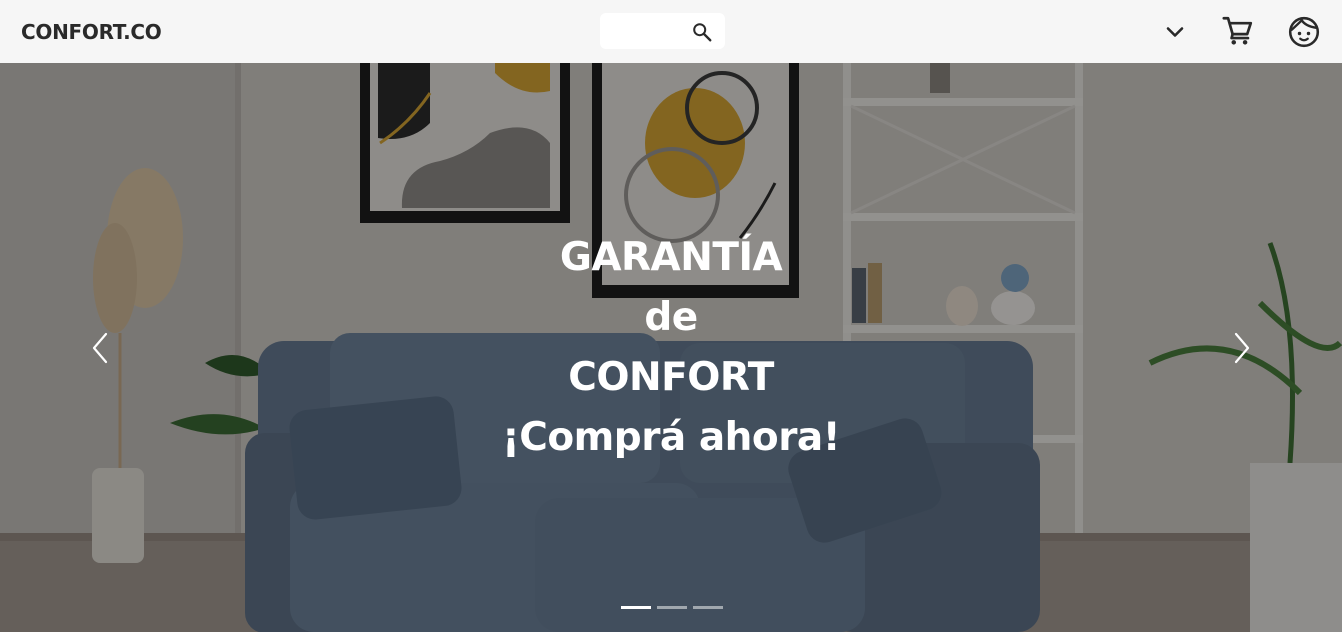  What do you see at coordinates (1175, 32) in the screenshot?
I see `chevron-down-icon` at bounding box center [1175, 32].